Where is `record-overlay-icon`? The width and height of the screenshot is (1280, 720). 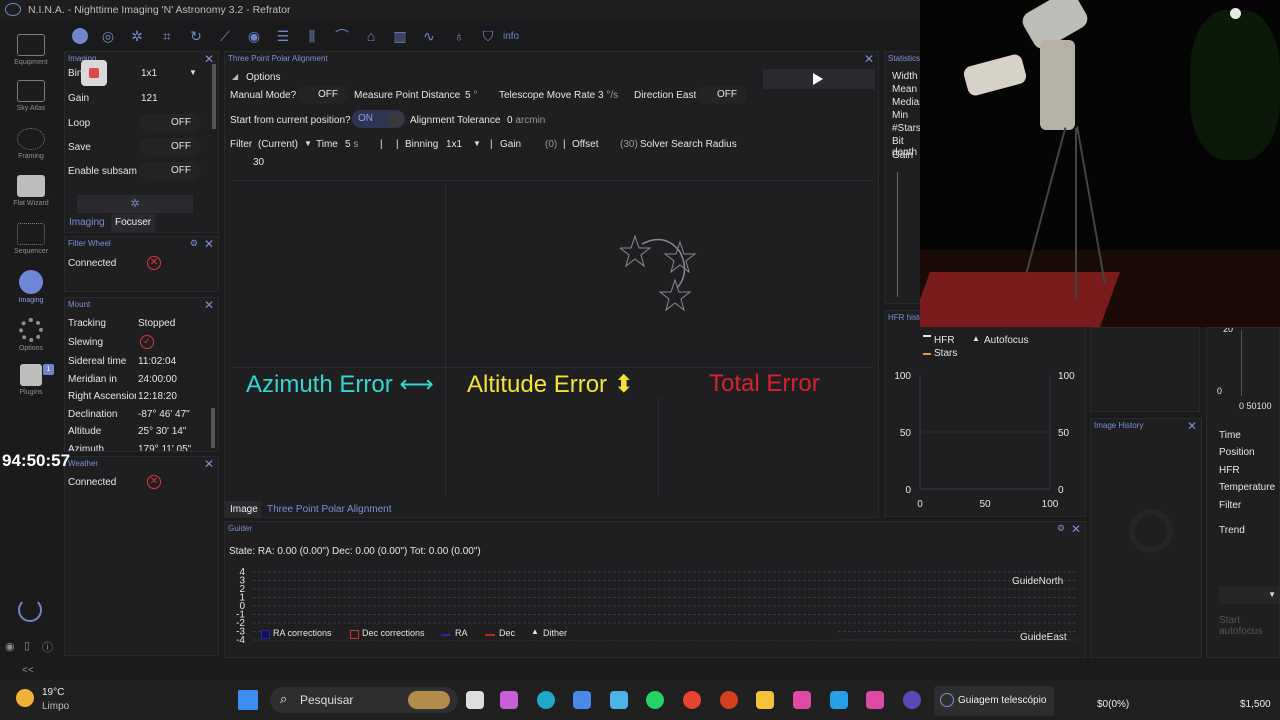 record-overlay-icon is located at coordinates (94, 73).